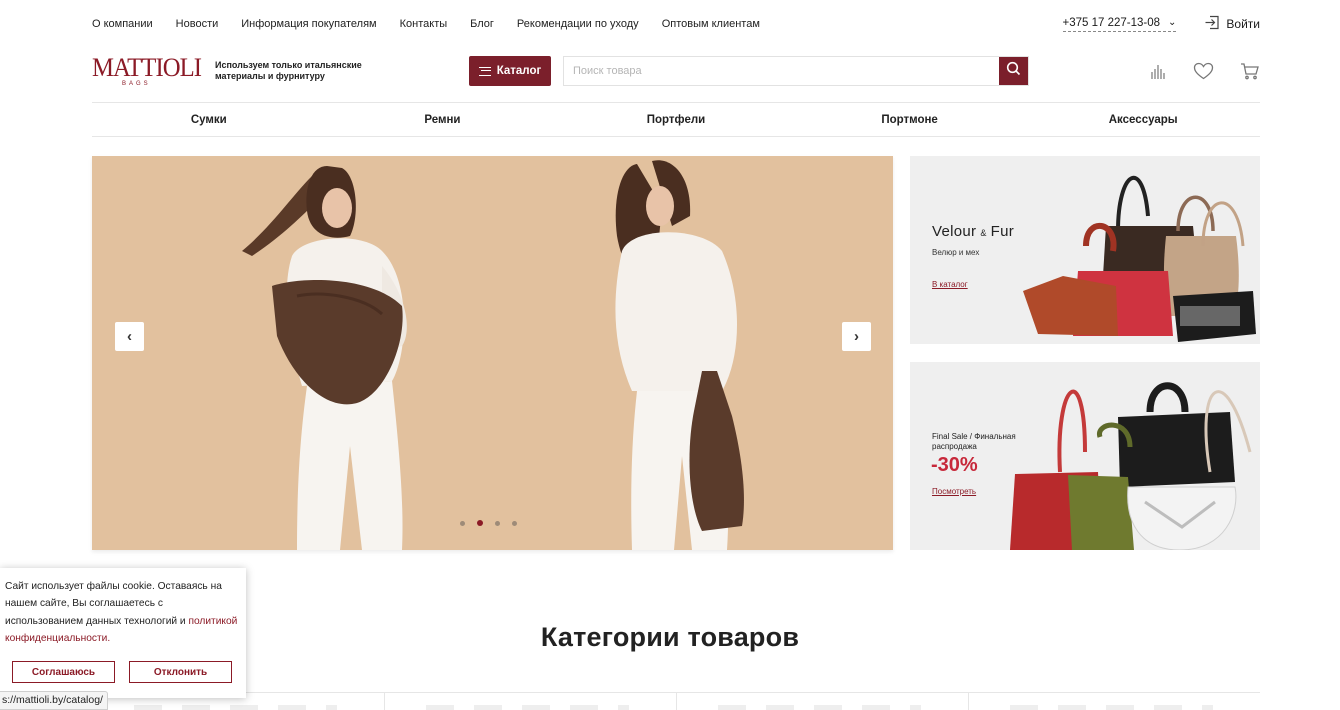 This screenshot has width=1340, height=710. I want to click on top-nav-care: Рекомендации по уходу, so click(578, 24).